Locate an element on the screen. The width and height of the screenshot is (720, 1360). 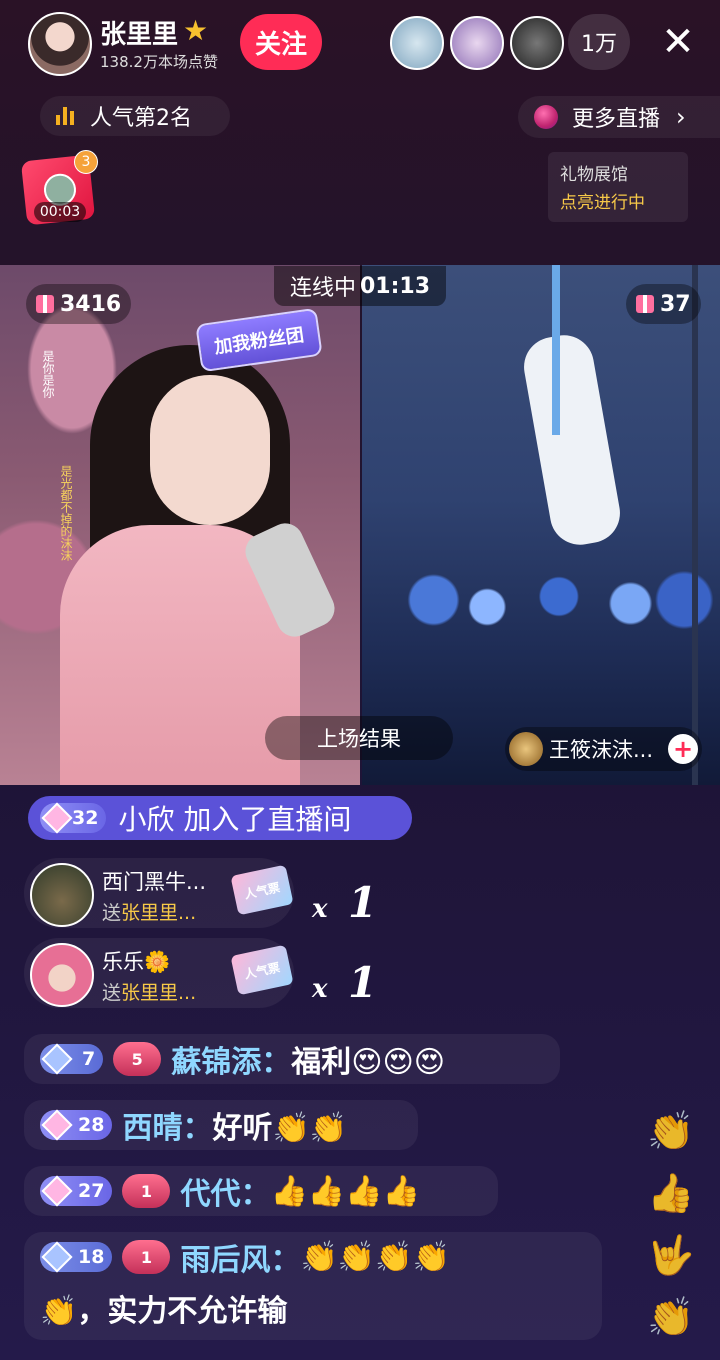
more-live-button: 更多直播 › is located at coordinates (619, 117).